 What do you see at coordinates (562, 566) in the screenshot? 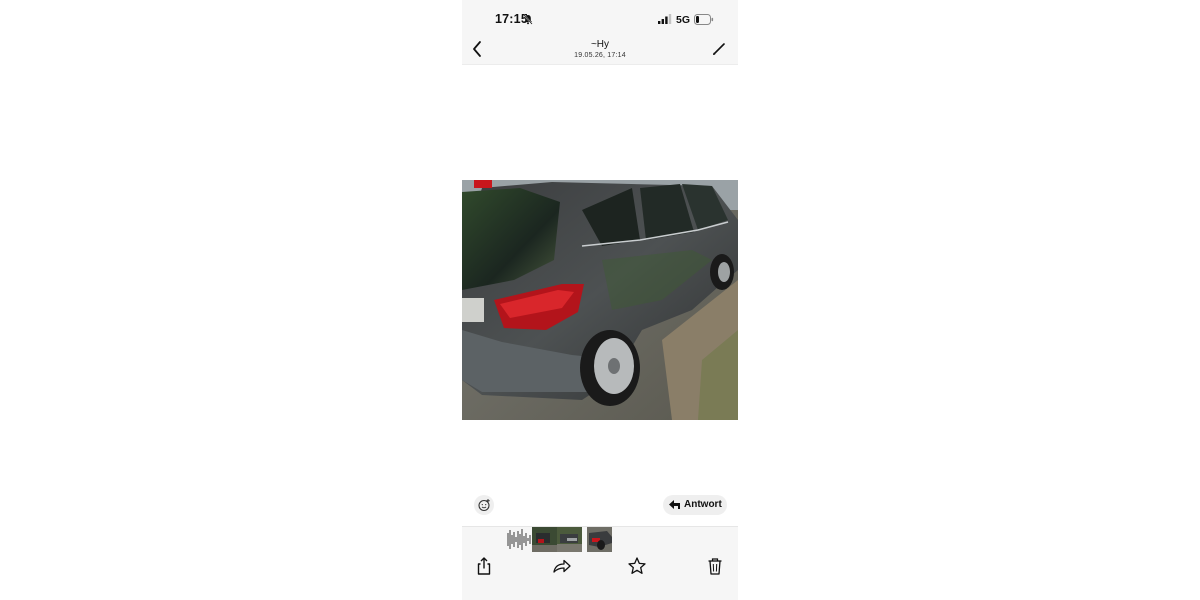
I see `forward-icon` at bounding box center [562, 566].